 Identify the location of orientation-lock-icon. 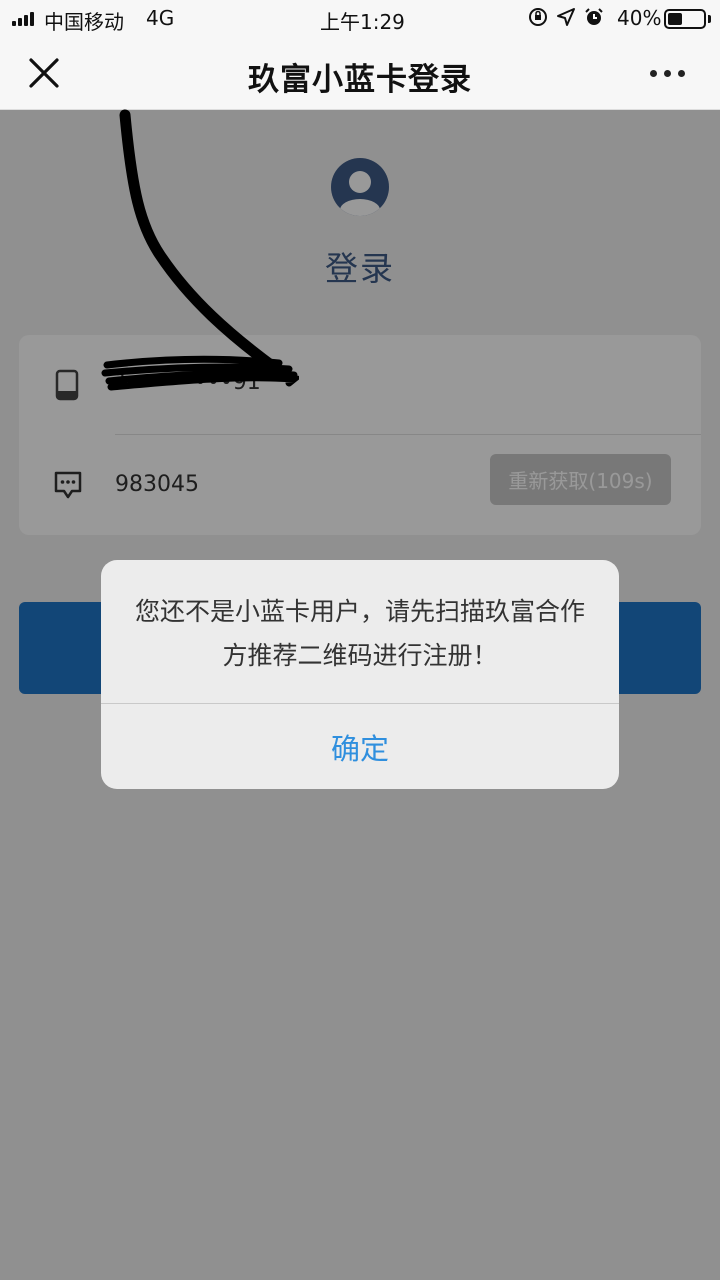
(538, 17).